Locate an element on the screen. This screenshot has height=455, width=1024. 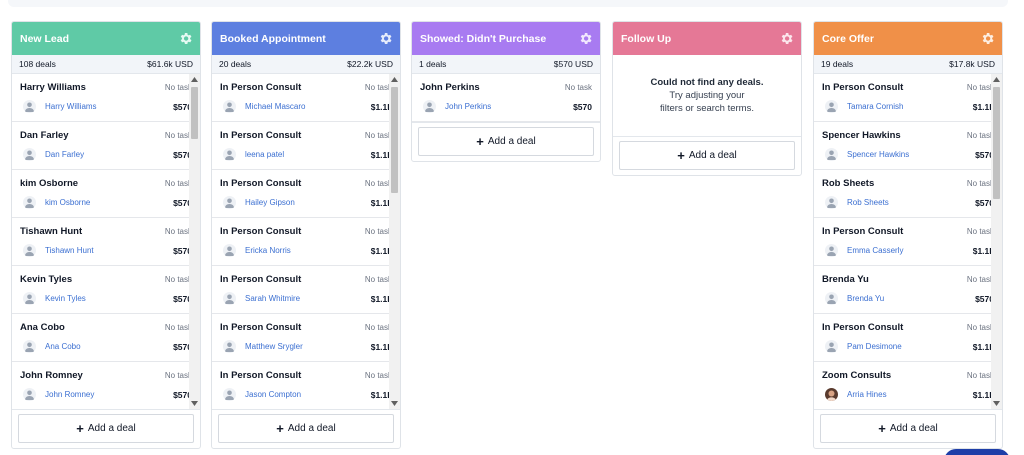
deal-card: Rob Sheets No task Rob Sheets $570 is located at coordinates (908, 194).